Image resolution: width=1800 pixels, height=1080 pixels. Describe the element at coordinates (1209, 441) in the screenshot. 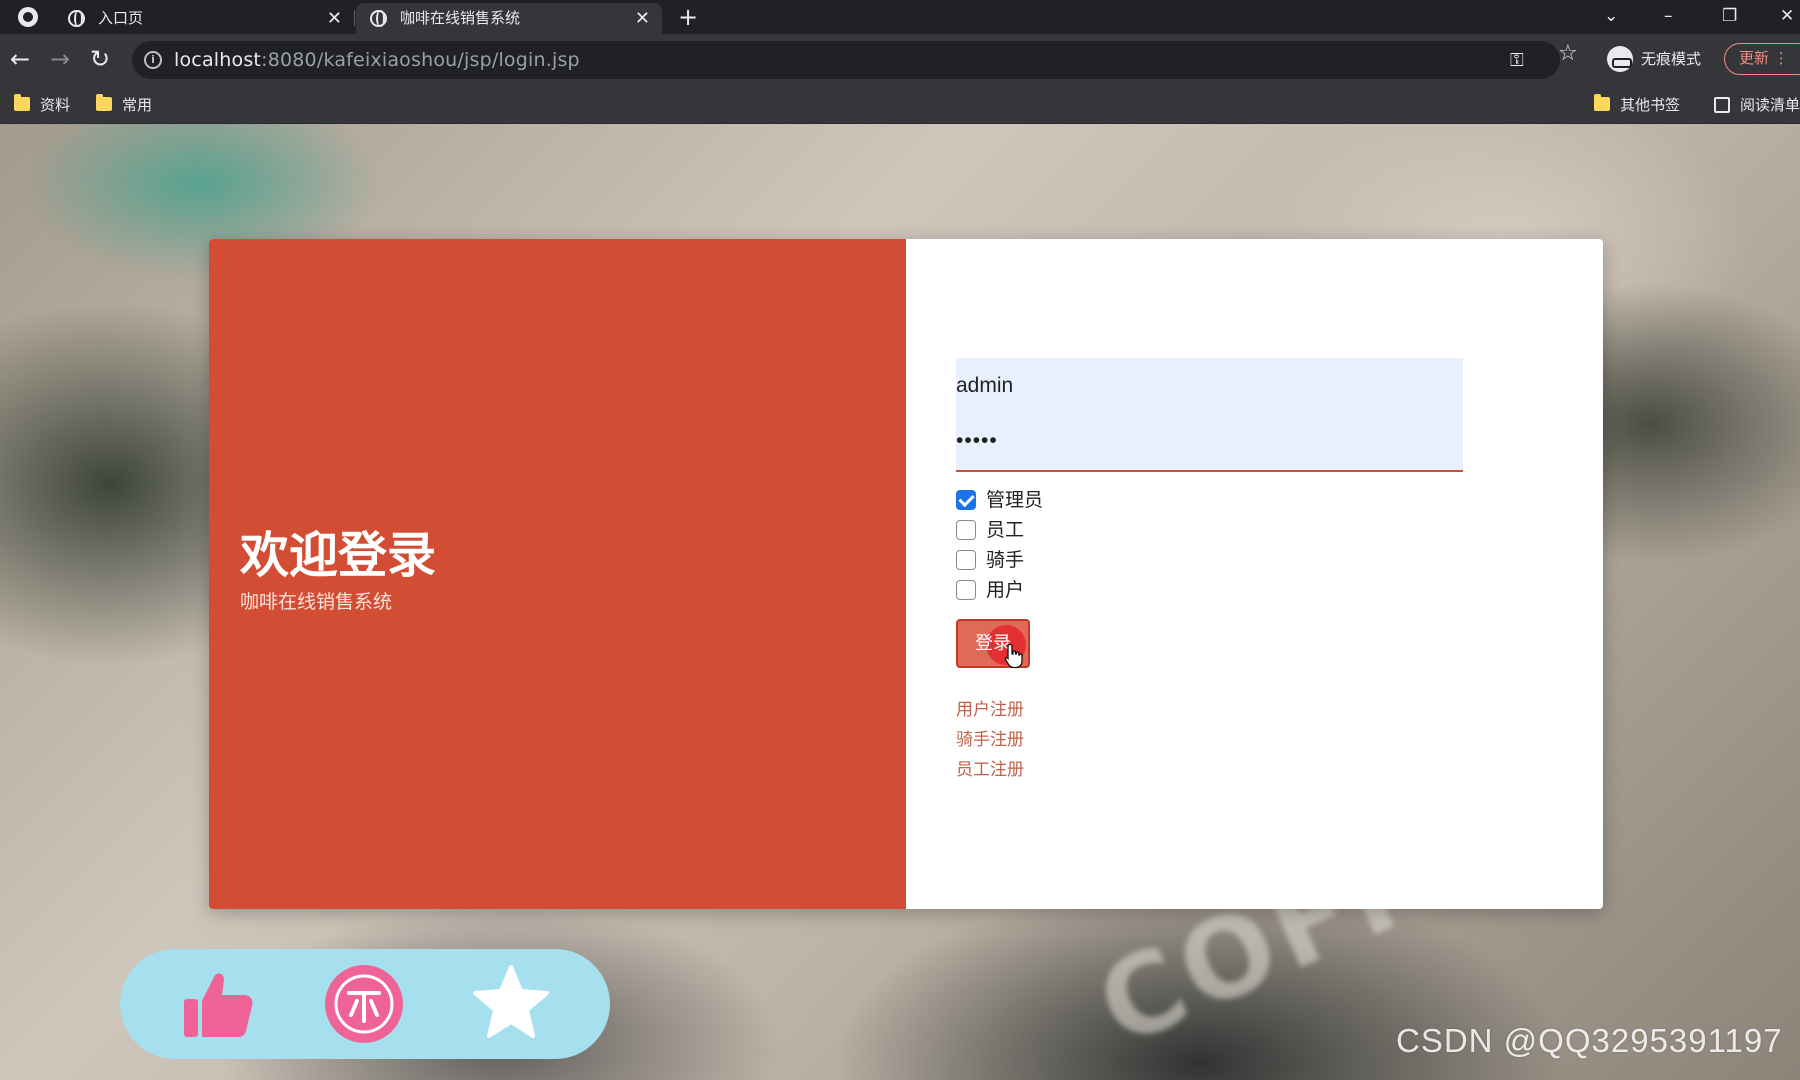

I see `password-input` at that location.